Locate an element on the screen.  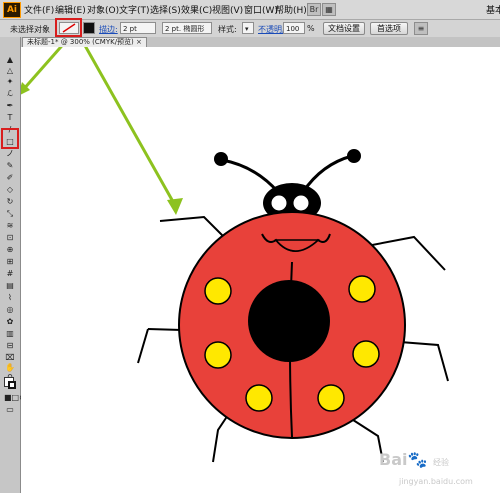
blob-brush-tool-icon: ✐ is located at coordinates (10, 178).